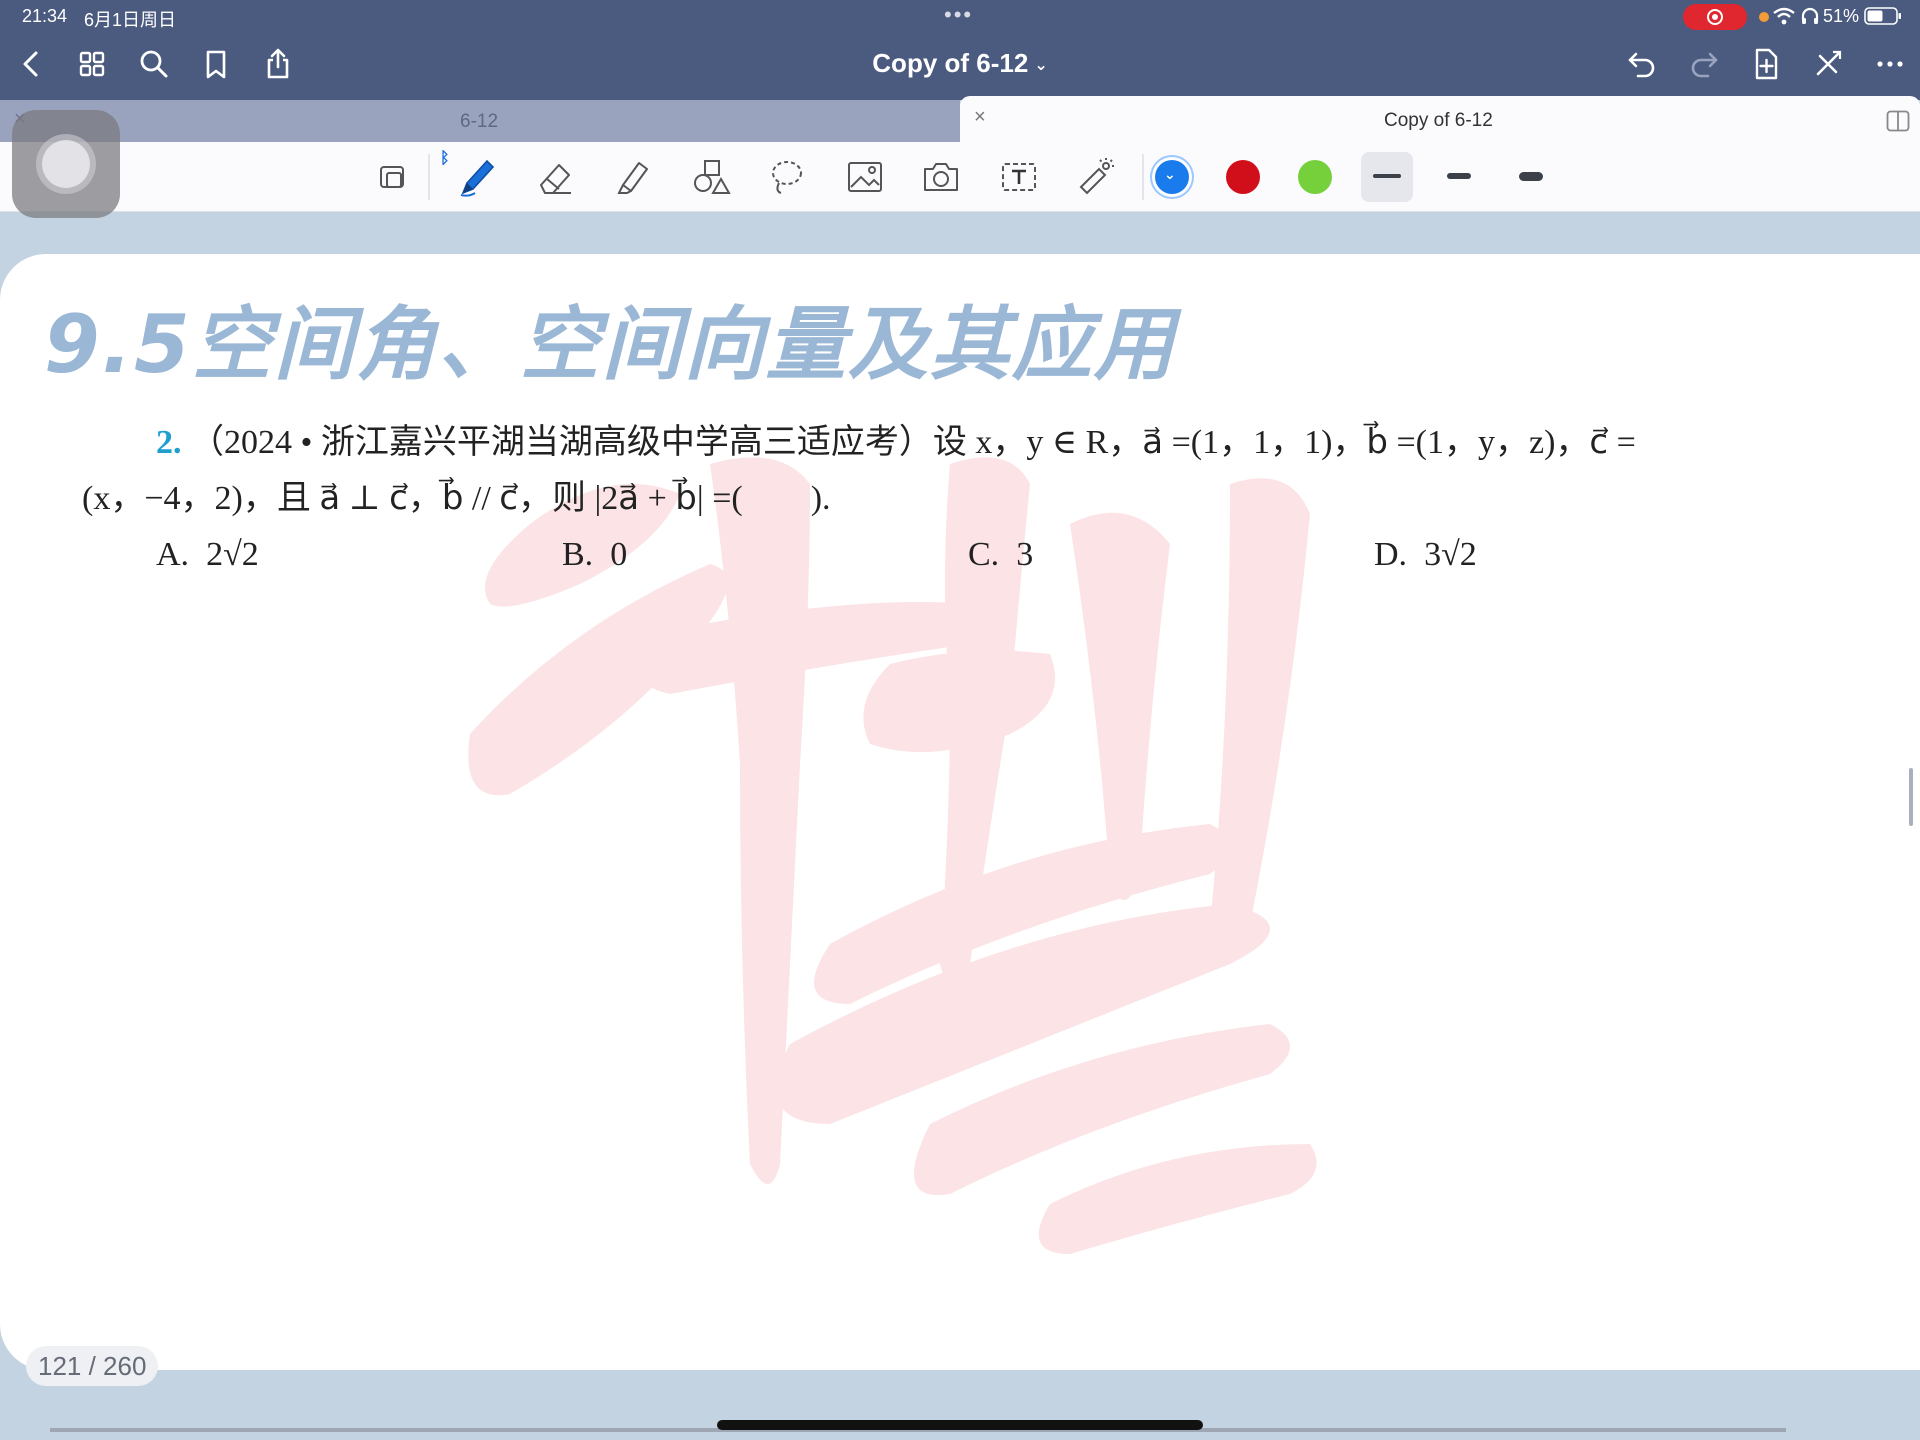 Image resolution: width=1920 pixels, height=1440 pixels. I want to click on back-chevron-icon, so click(30, 64).